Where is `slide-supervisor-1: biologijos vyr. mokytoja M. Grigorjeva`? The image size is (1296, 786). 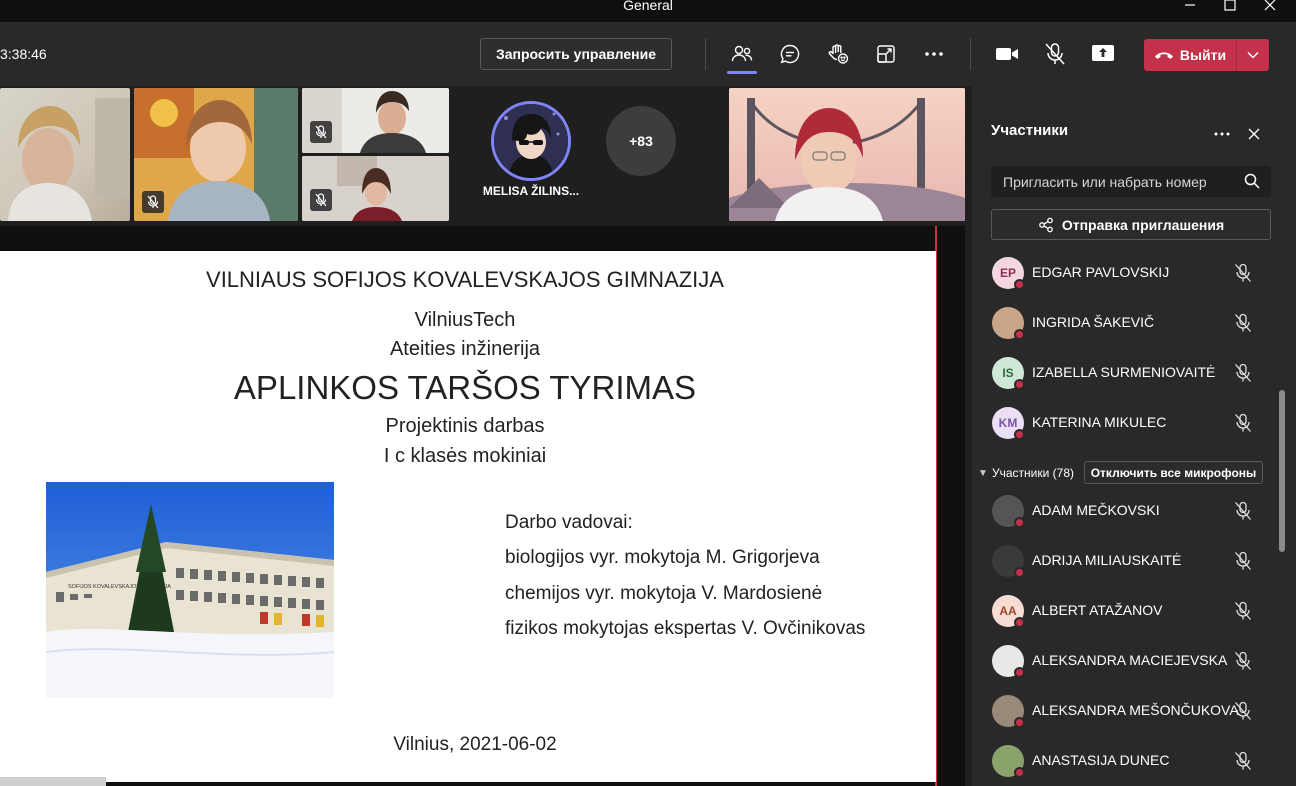
slide-supervisor-1: biologijos vyr. mokytoja M. Grigorjeva is located at coordinates (662, 557).